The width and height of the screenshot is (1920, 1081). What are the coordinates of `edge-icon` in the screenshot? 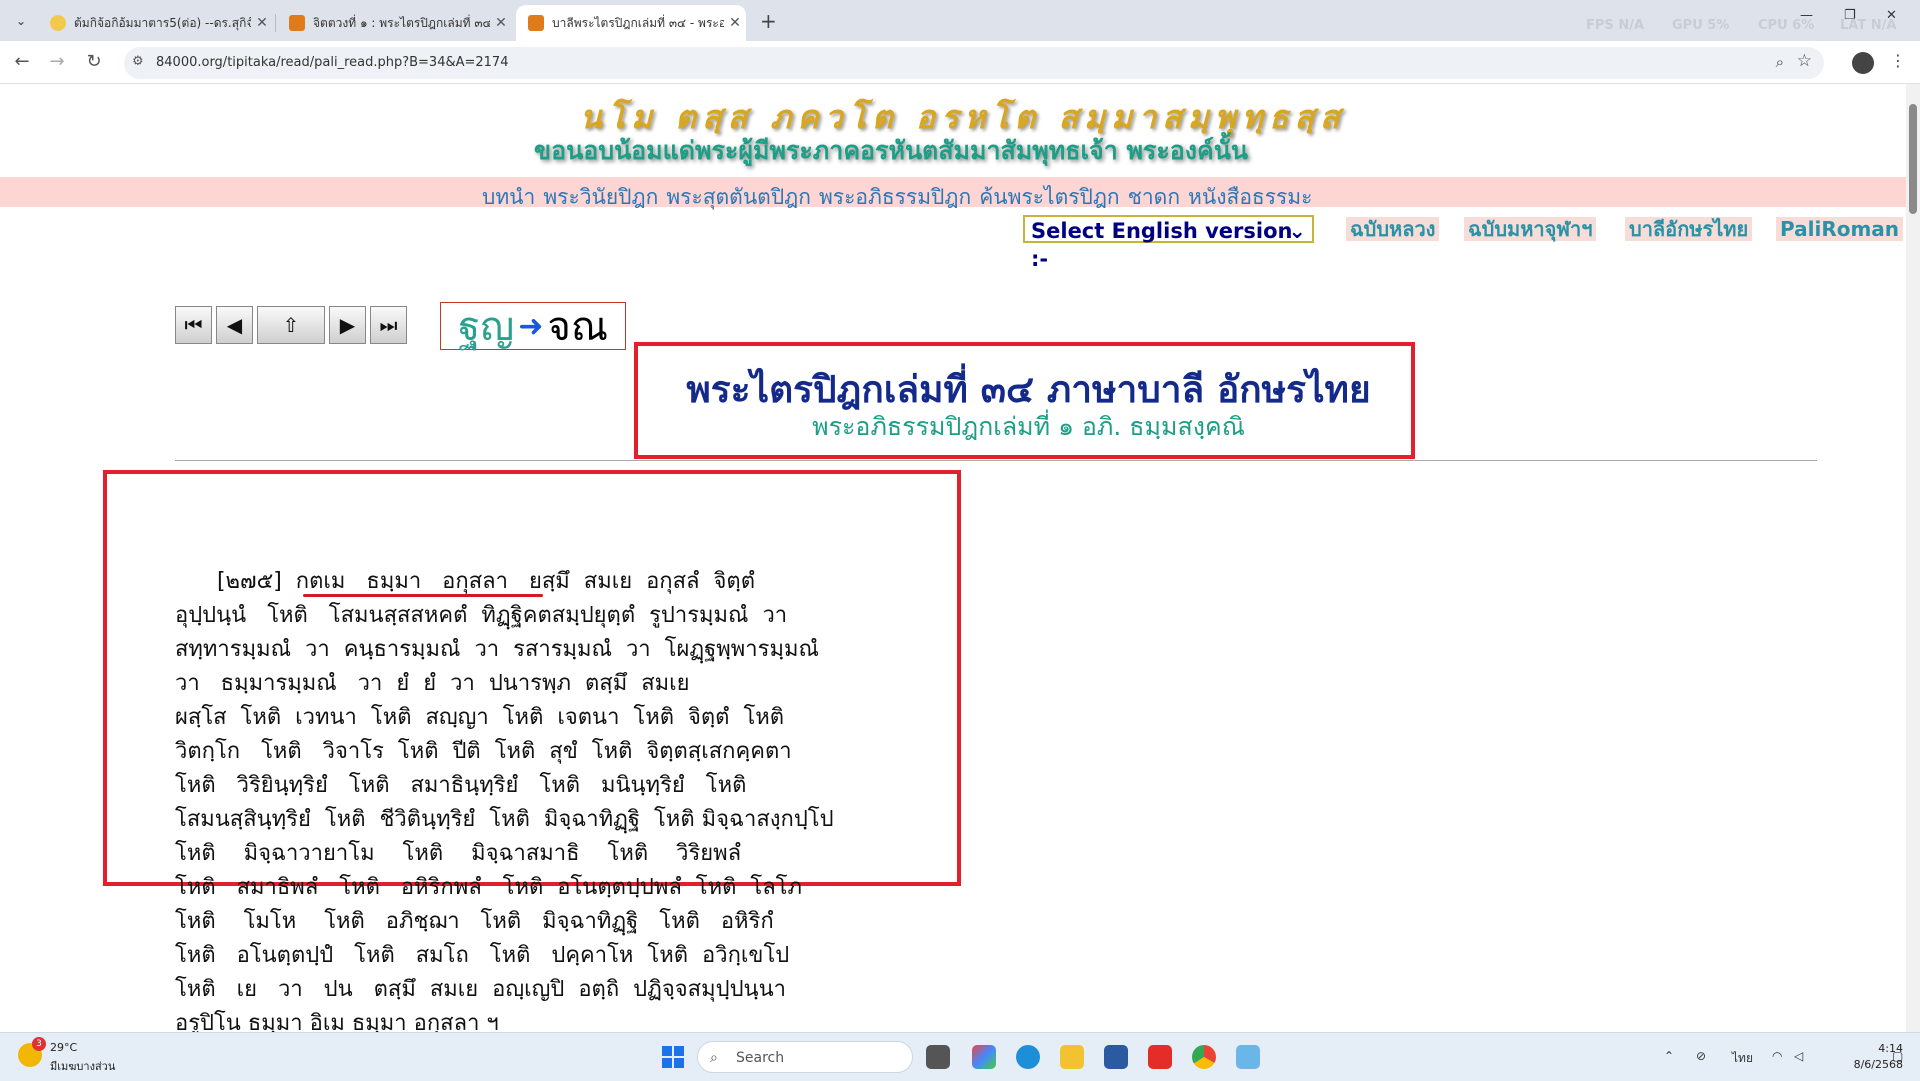 It's located at (1028, 1057).